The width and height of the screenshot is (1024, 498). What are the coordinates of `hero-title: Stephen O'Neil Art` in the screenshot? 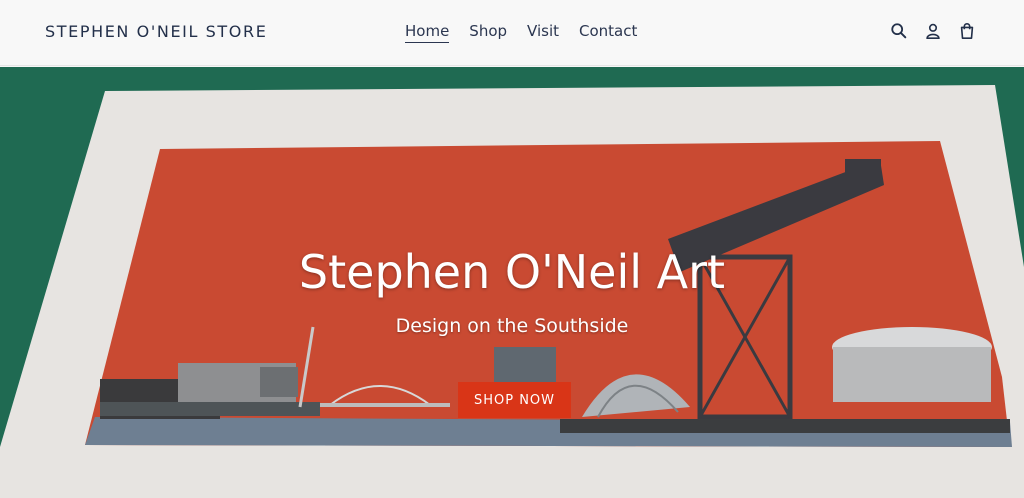 It's located at (512, 272).